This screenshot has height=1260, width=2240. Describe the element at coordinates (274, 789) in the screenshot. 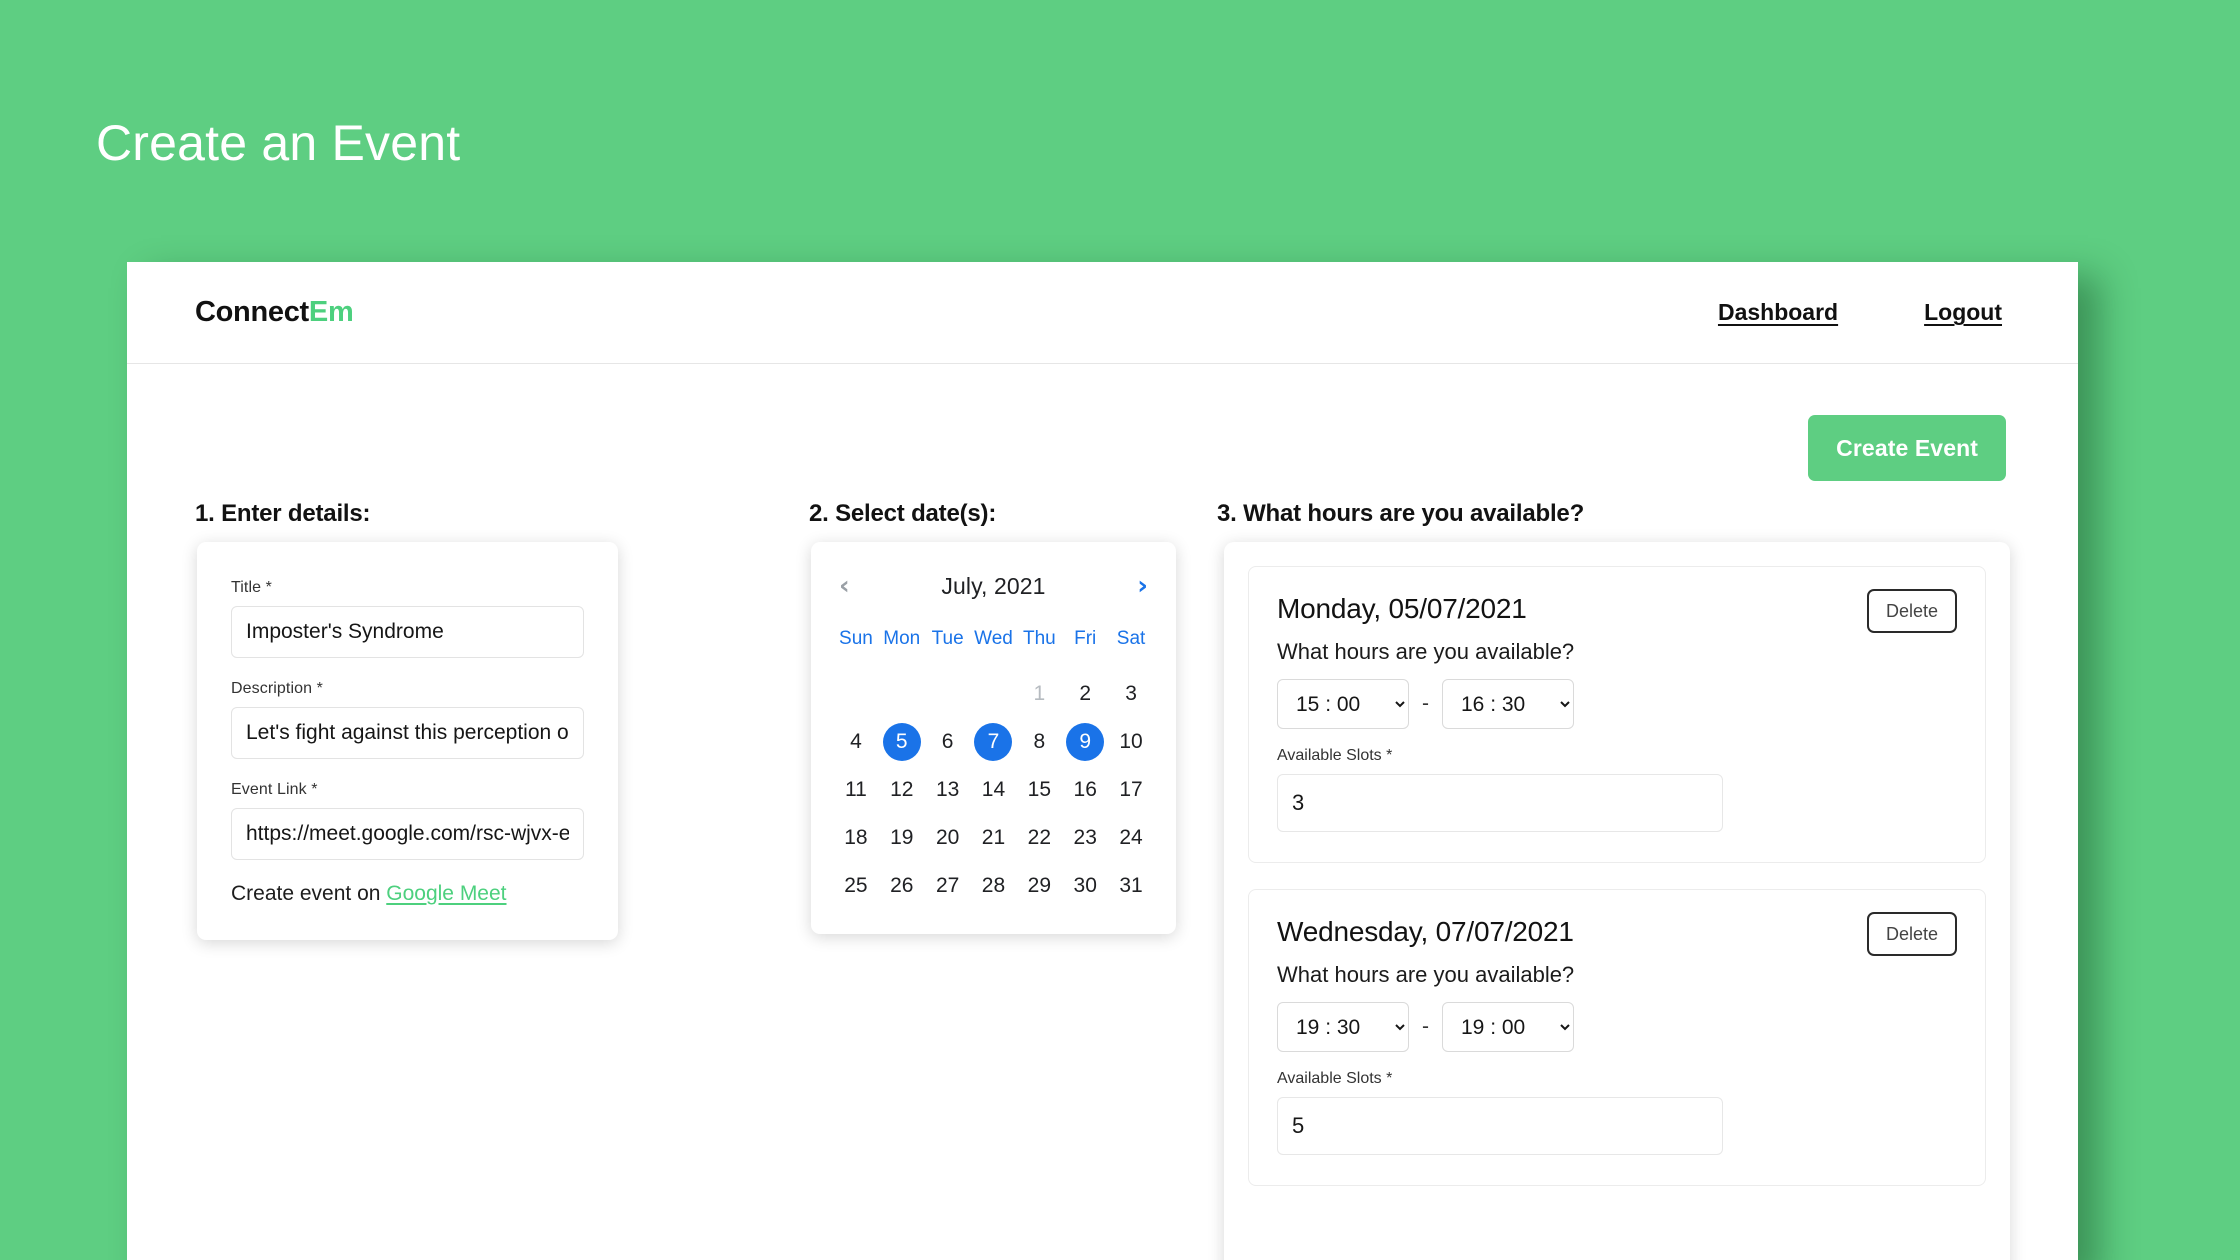

I see `event-link-label: Event Link *` at that location.